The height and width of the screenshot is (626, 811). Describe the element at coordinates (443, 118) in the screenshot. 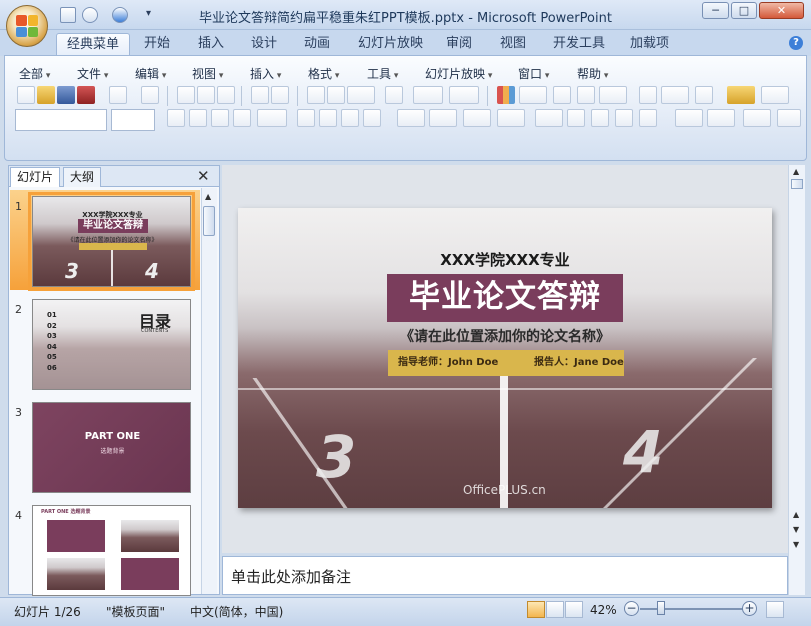

I see `columns-icon` at that location.